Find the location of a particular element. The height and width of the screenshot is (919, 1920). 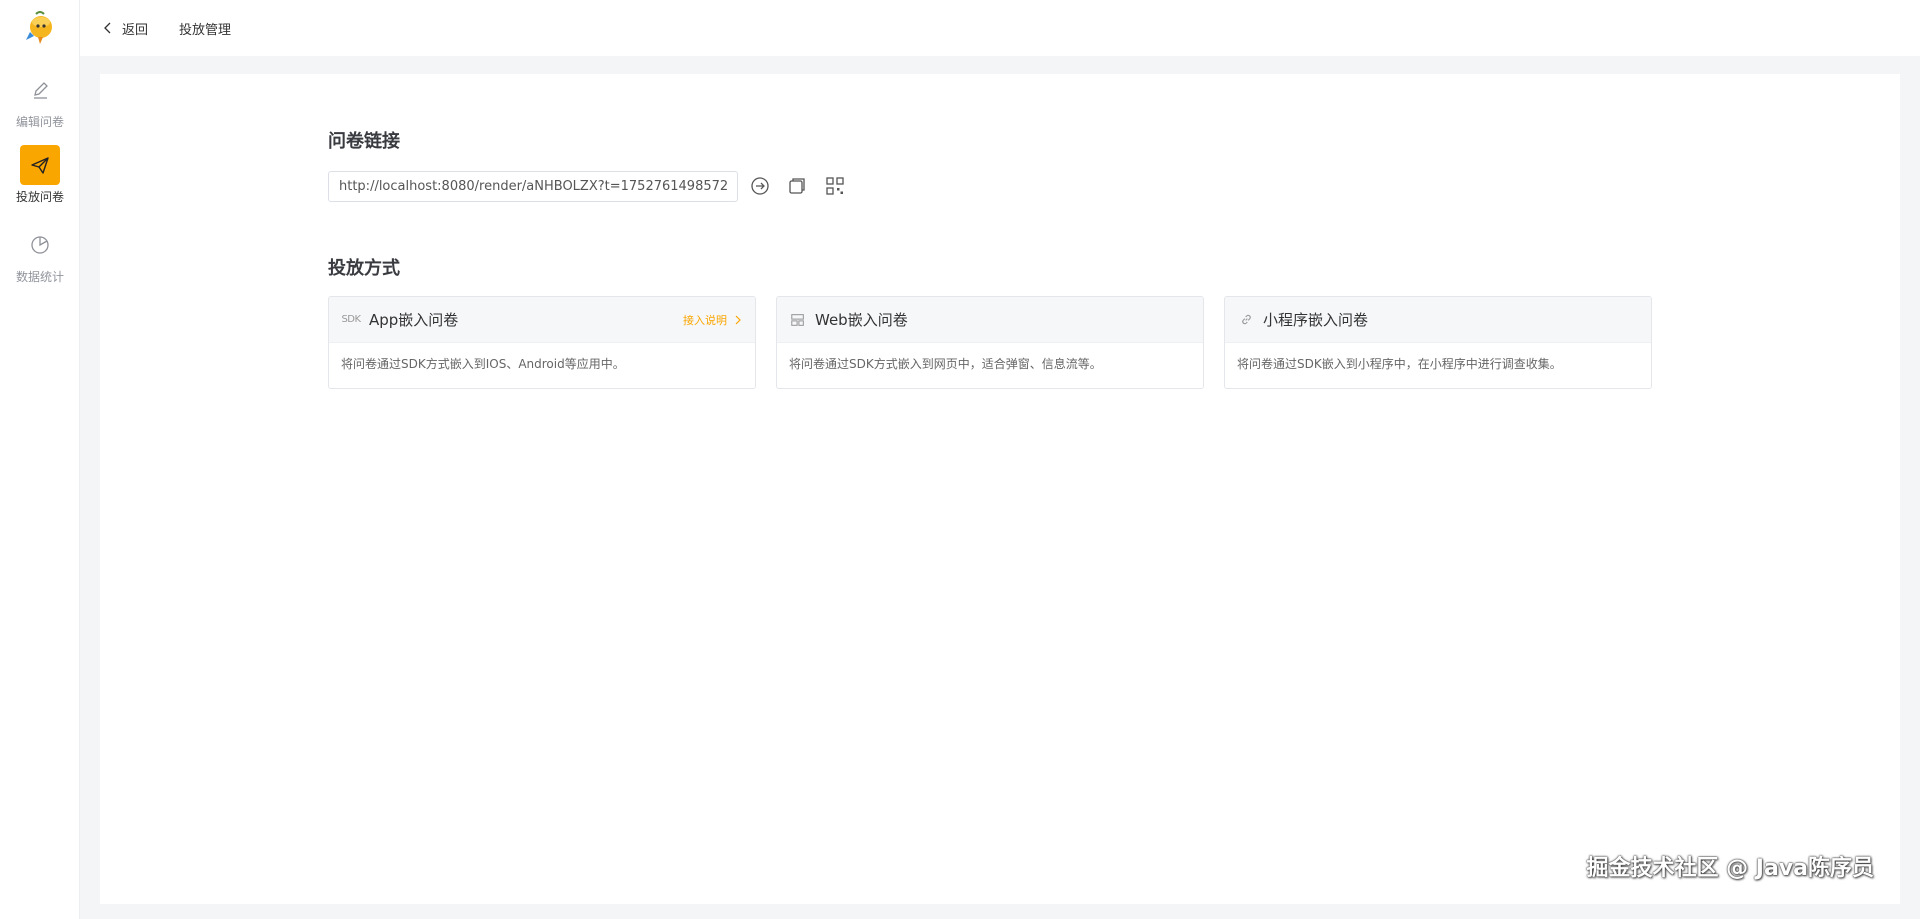

logo-icon is located at coordinates (40, 28).